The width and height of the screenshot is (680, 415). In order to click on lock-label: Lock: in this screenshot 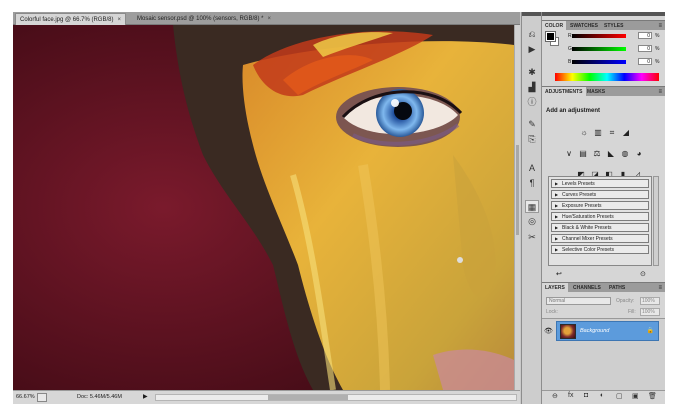, I will do `click(552, 312)`.